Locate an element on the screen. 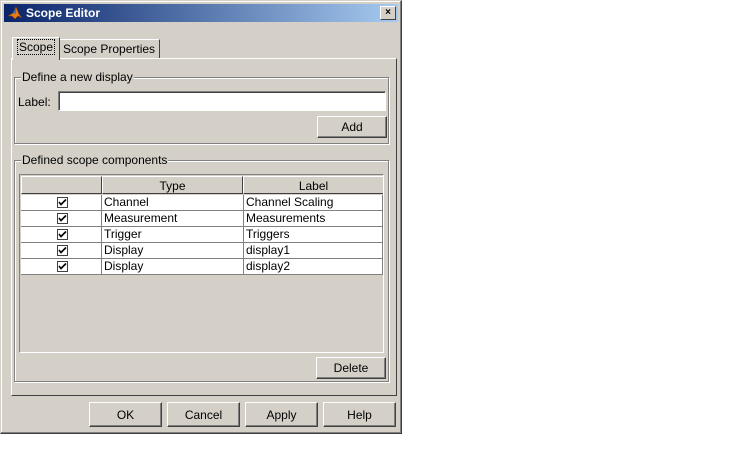 The height and width of the screenshot is (456, 750). apply-button: Apply is located at coordinates (281, 414).